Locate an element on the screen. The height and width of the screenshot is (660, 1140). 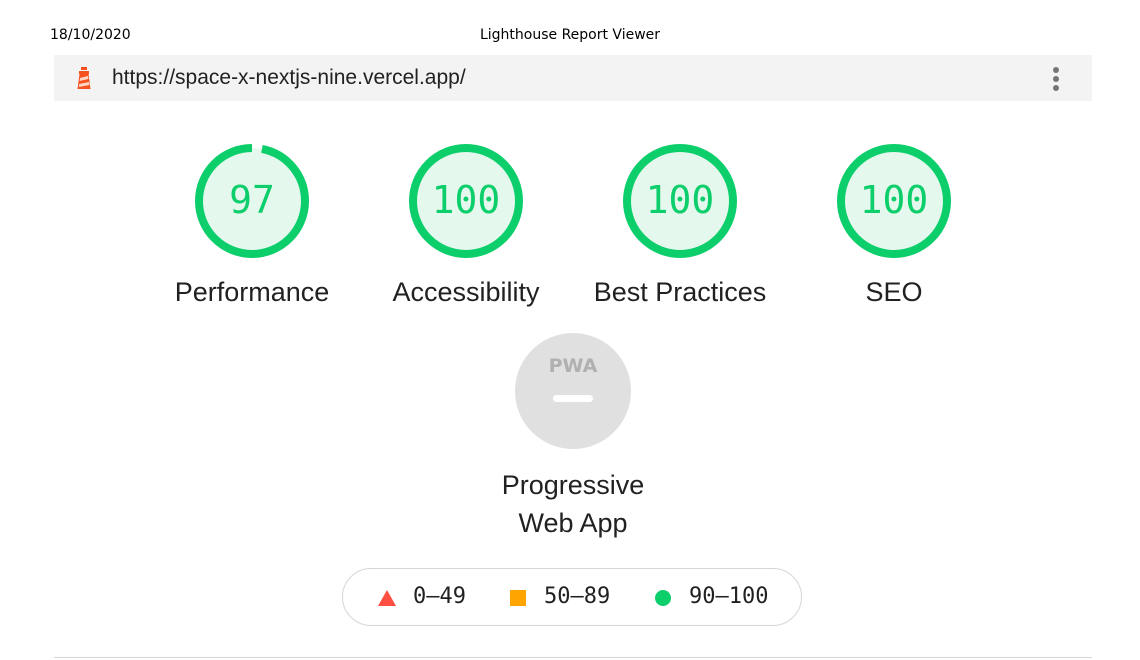
gauge-label-best-practices: Best Practices is located at coordinates (680, 292).